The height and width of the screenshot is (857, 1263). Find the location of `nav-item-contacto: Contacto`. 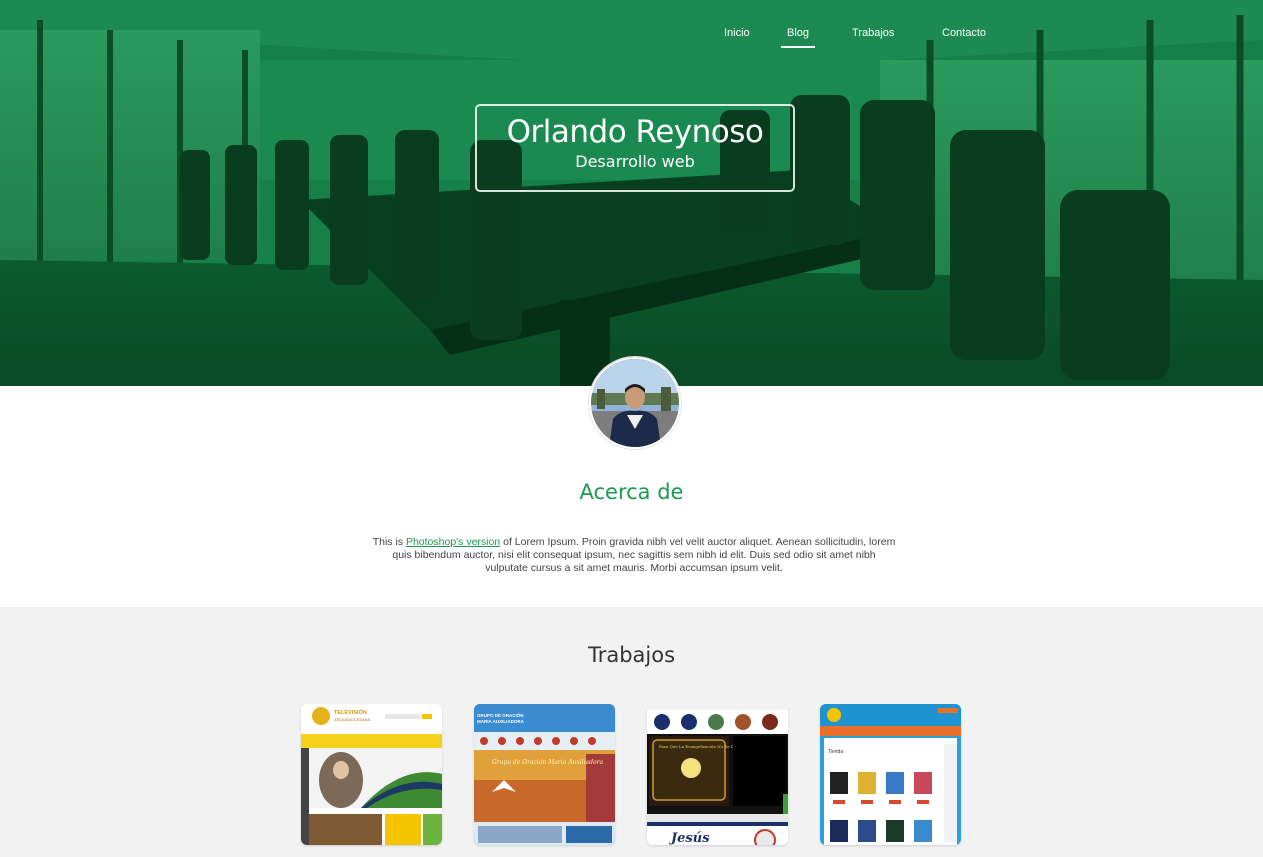

nav-item-contacto: Contacto is located at coordinates (964, 33).